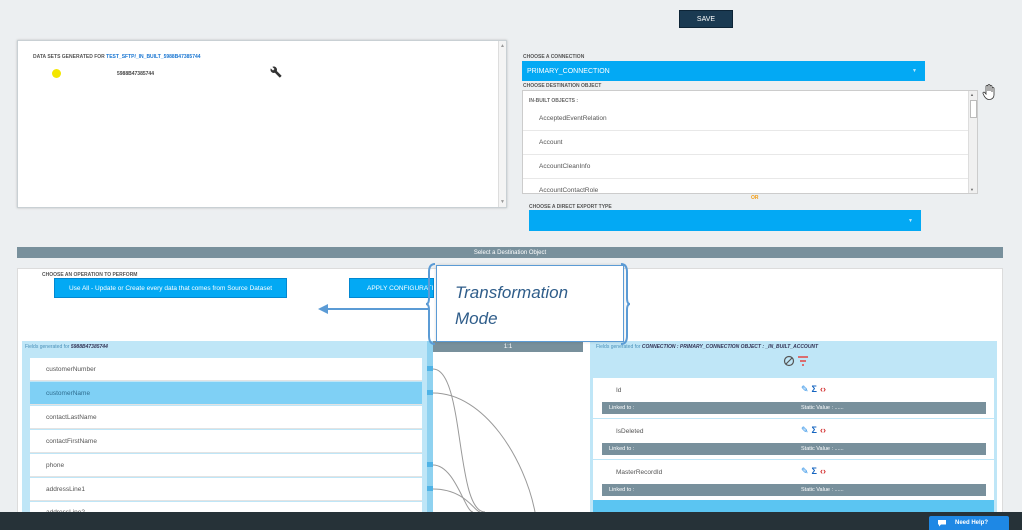 This screenshot has width=1022, height=530. What do you see at coordinates (755, 198) in the screenshot?
I see `or-separator: OR` at bounding box center [755, 198].